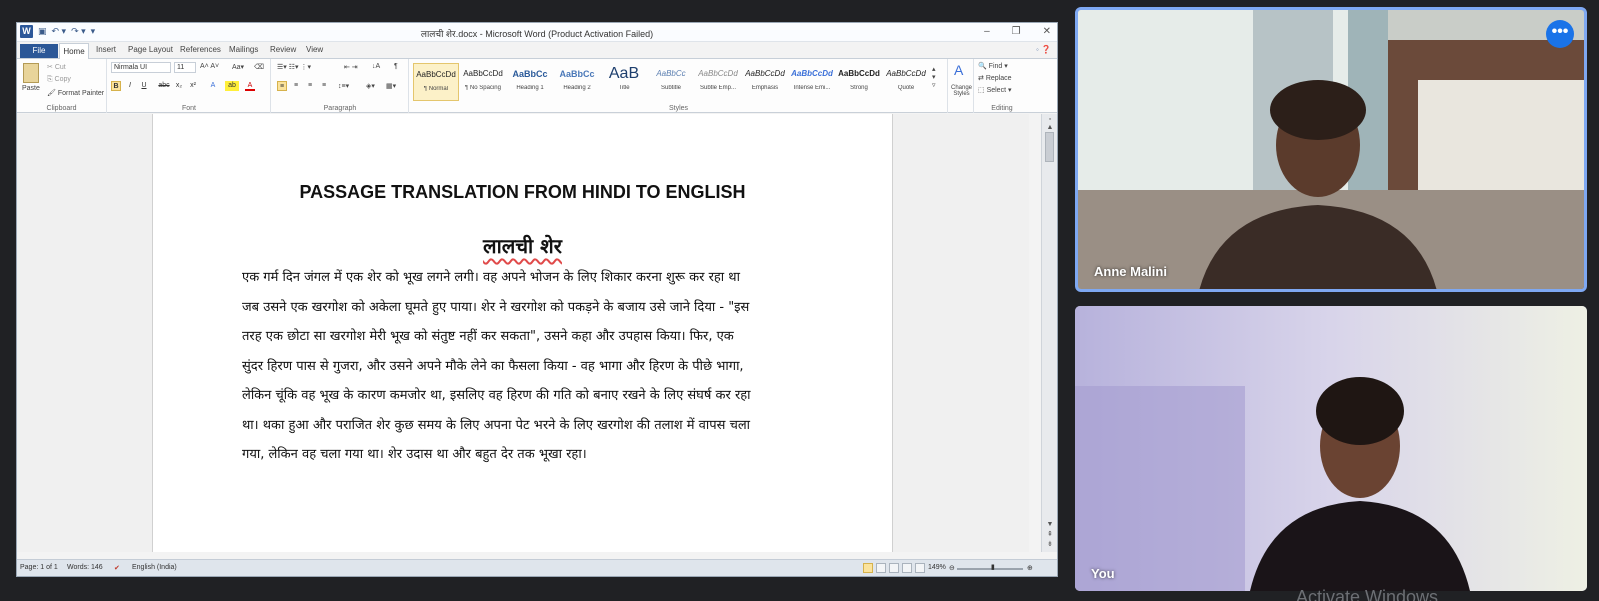 This screenshot has width=1599, height=601. What do you see at coordinates (31, 88) in the screenshot?
I see `paste-button: Paste` at bounding box center [31, 88].